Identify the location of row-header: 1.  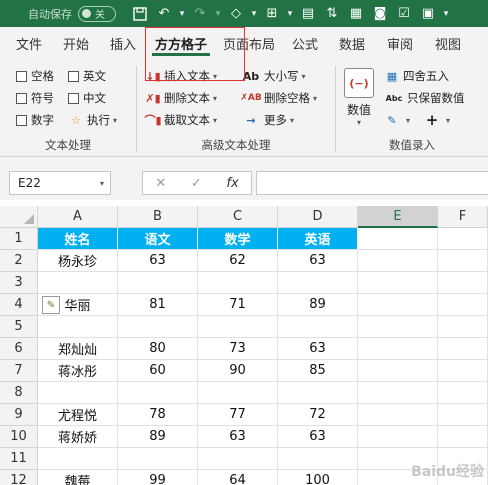
(19, 239).